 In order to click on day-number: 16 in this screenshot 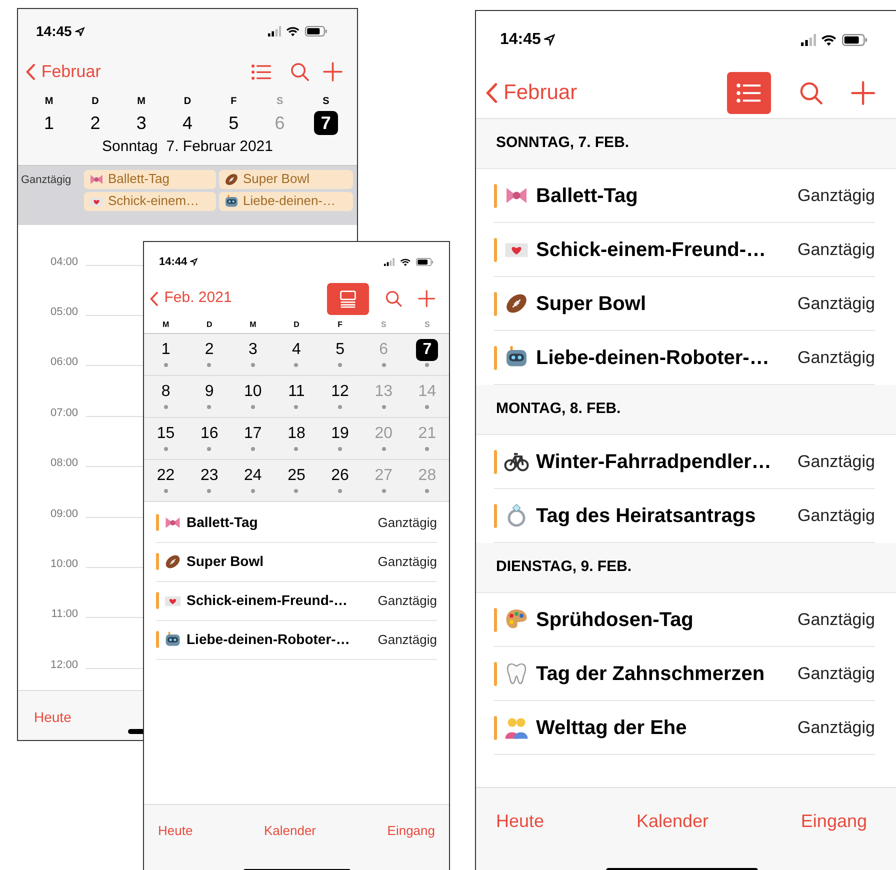, I will do `click(209, 433)`.